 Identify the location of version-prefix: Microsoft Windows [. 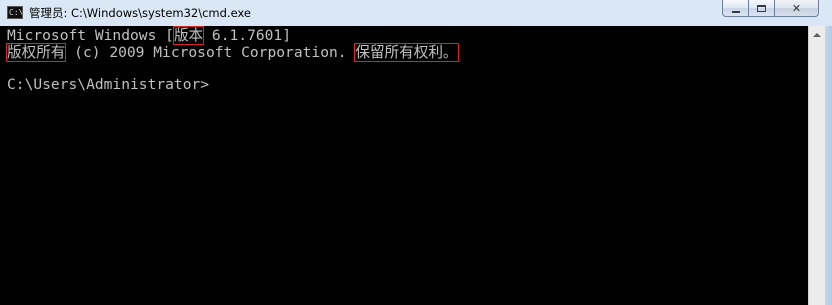
(90, 35).